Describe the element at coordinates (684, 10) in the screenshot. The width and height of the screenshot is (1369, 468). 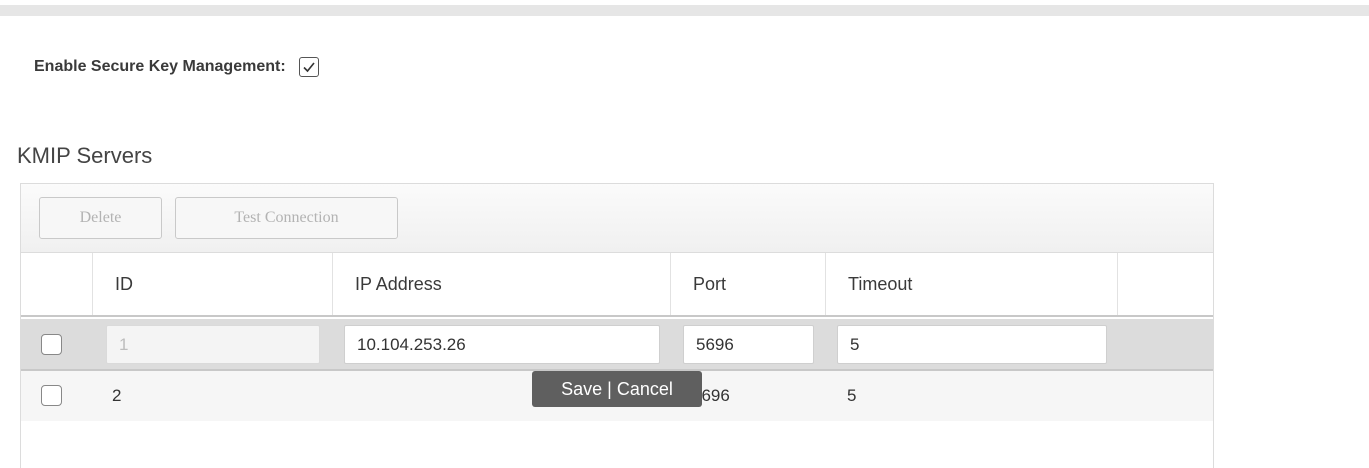
I see `top-divider-bar` at that location.